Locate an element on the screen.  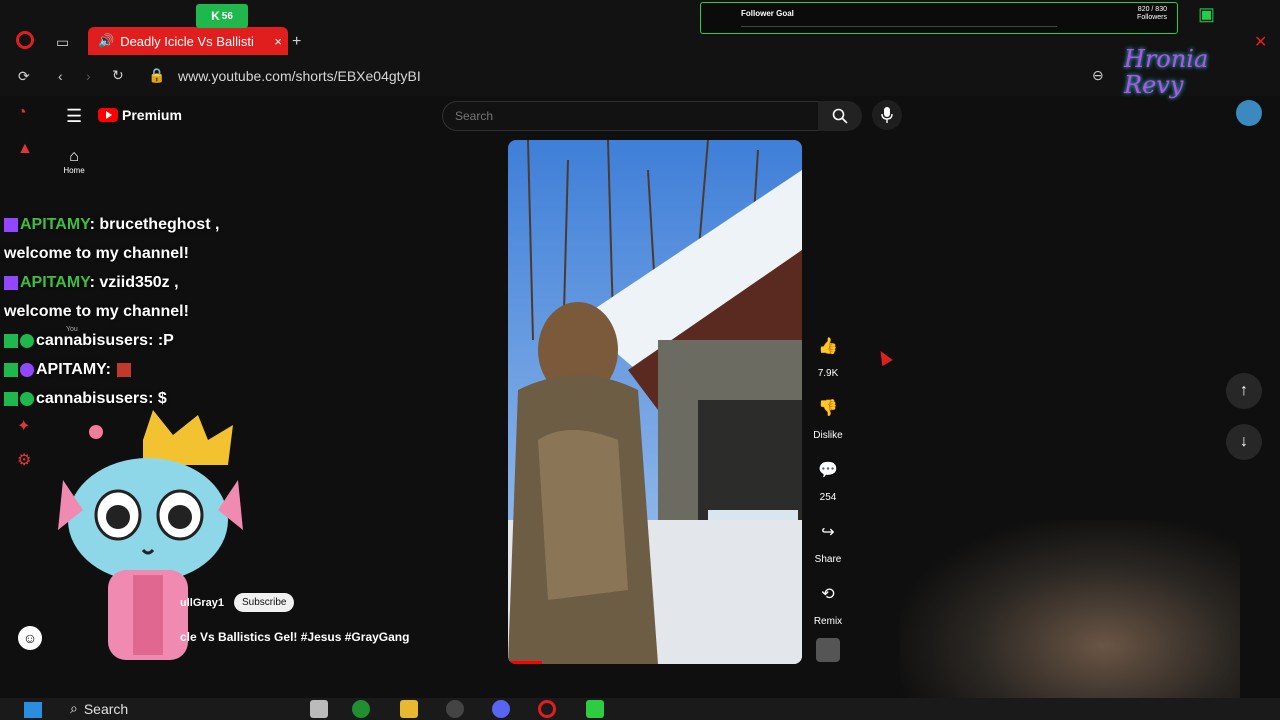
comment-icon: 💬 is located at coordinates (828, 470).